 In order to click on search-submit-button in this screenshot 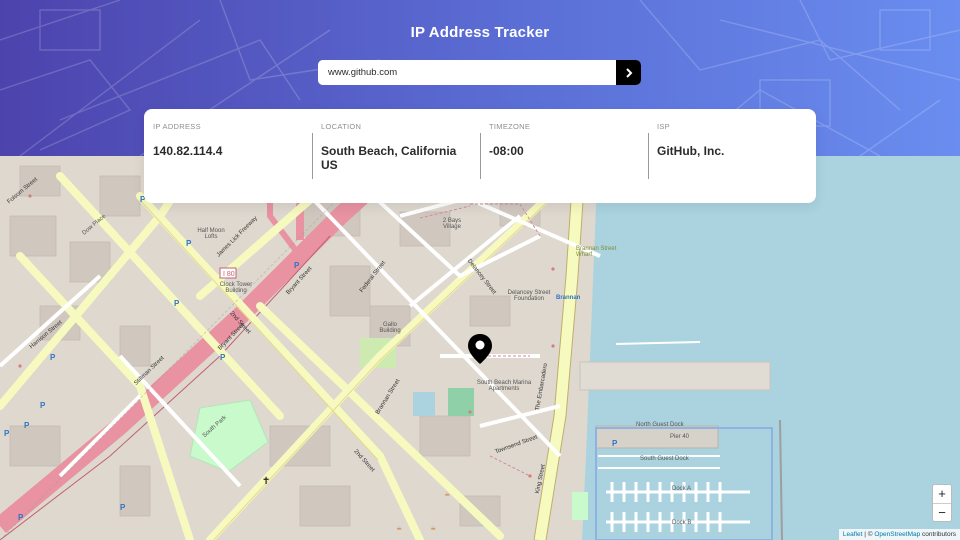, I will do `click(628, 72)`.